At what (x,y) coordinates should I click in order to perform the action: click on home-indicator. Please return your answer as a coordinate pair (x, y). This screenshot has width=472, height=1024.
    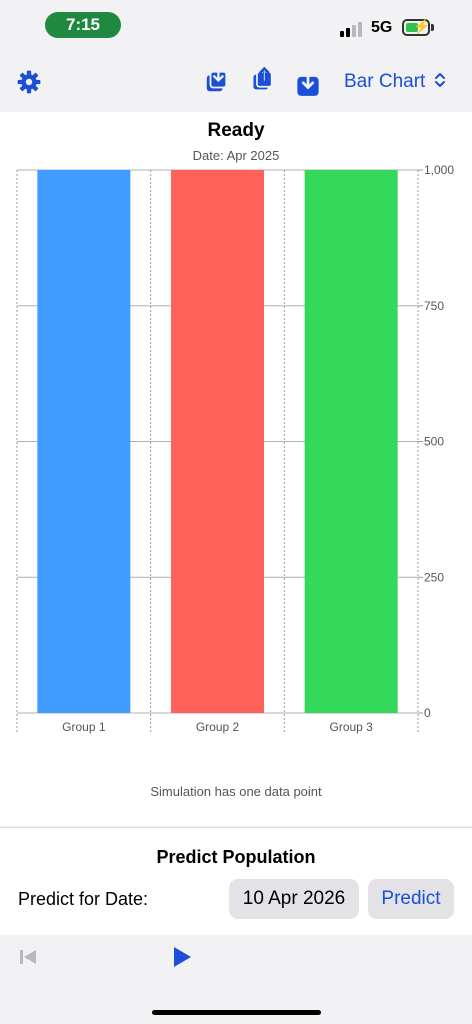
    Looking at the image, I should click on (236, 1012).